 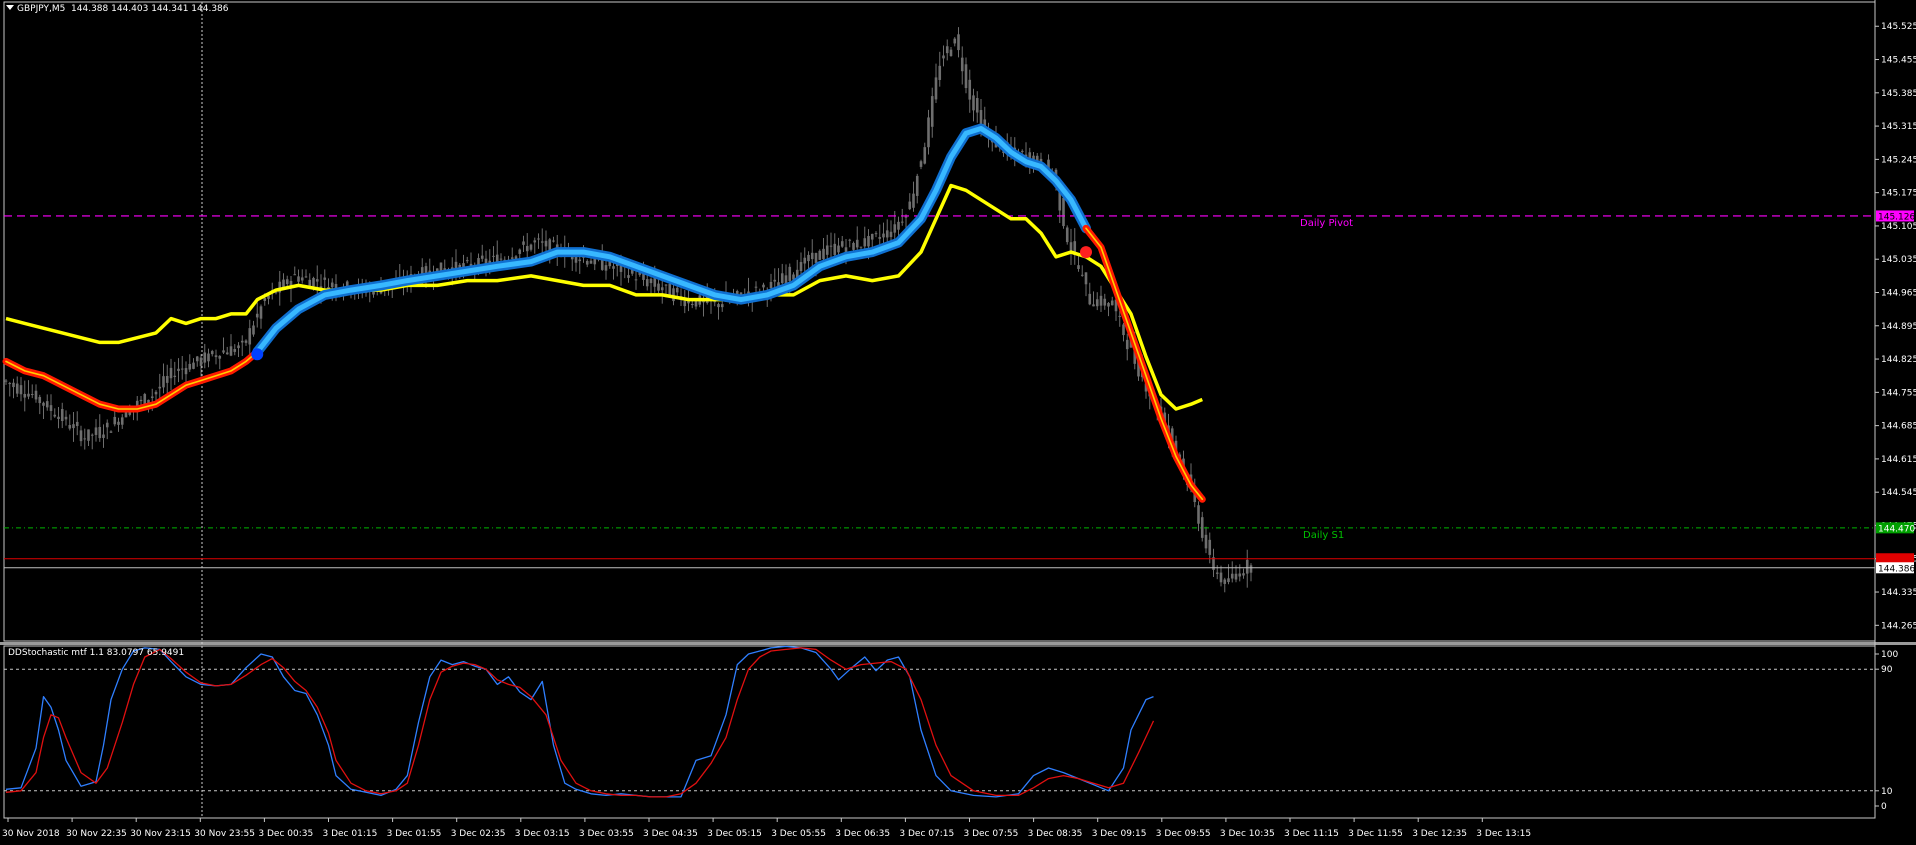 What do you see at coordinates (150, 9) in the screenshot?
I see `ohlc-label: 144.388 144.403 144.341 144.386` at bounding box center [150, 9].